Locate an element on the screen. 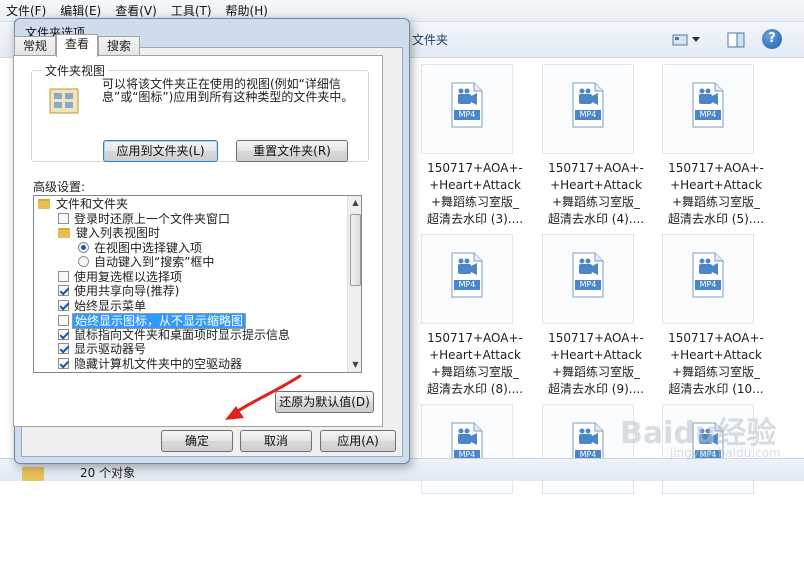 The height and width of the screenshot is (568, 804). item-count: 20 个对象 is located at coordinates (108, 473).